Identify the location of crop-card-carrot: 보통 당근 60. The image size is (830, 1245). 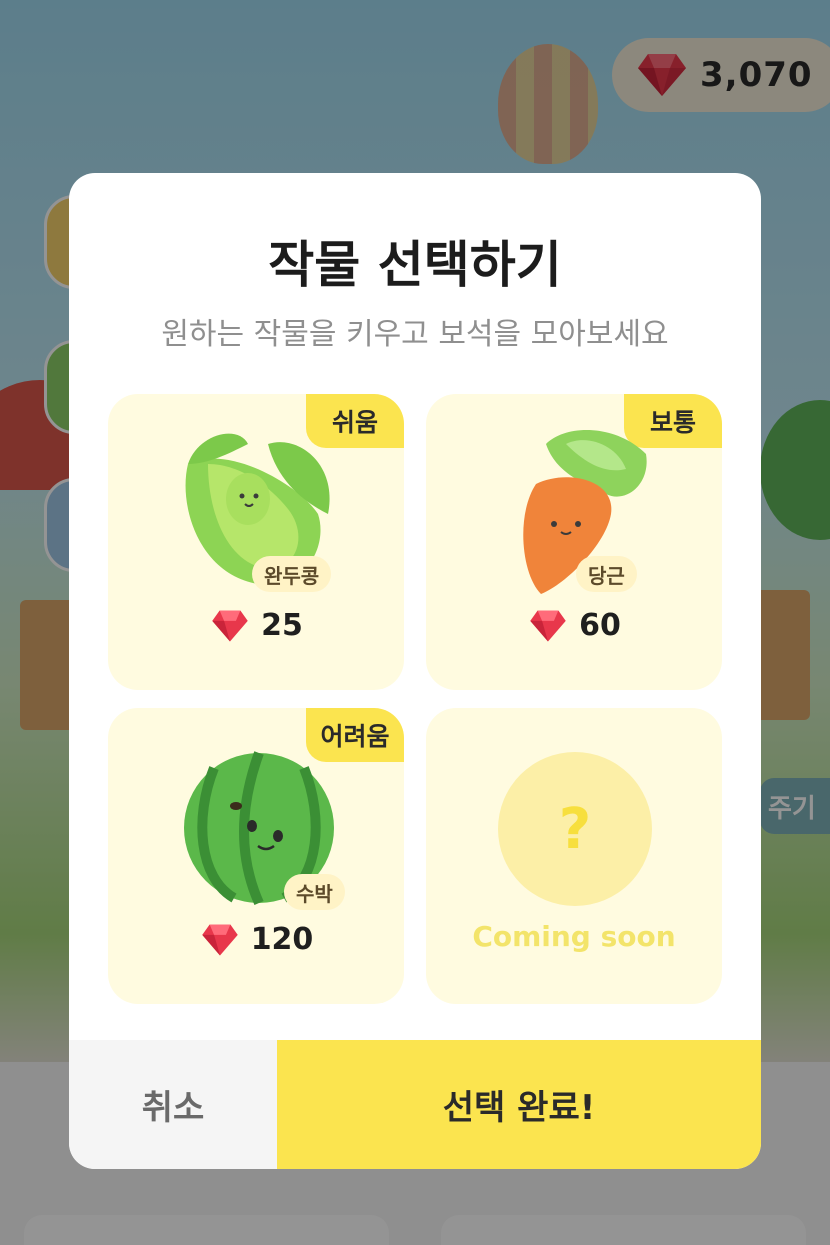
(574, 542).